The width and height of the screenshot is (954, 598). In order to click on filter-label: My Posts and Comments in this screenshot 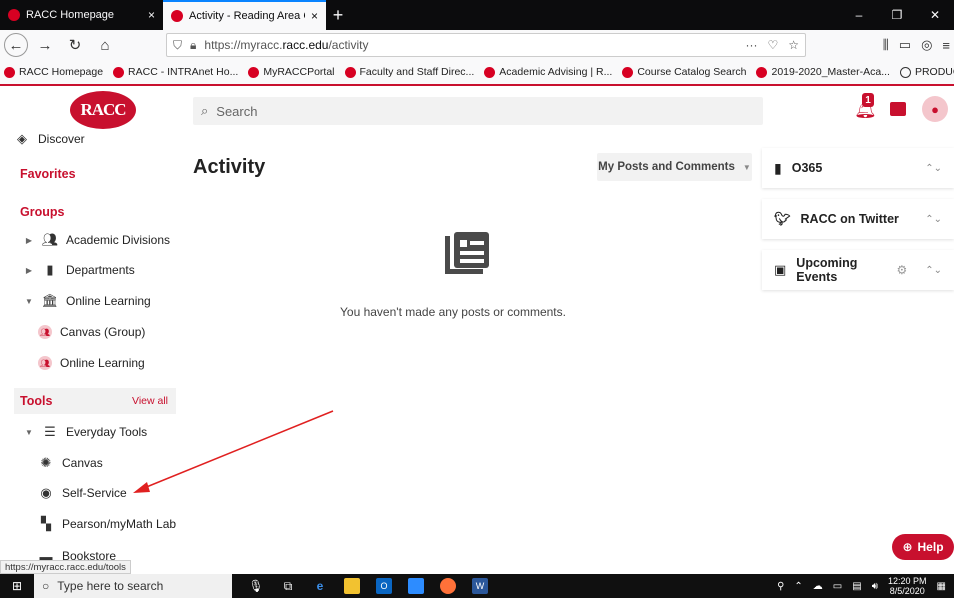, I will do `click(666, 167)`.